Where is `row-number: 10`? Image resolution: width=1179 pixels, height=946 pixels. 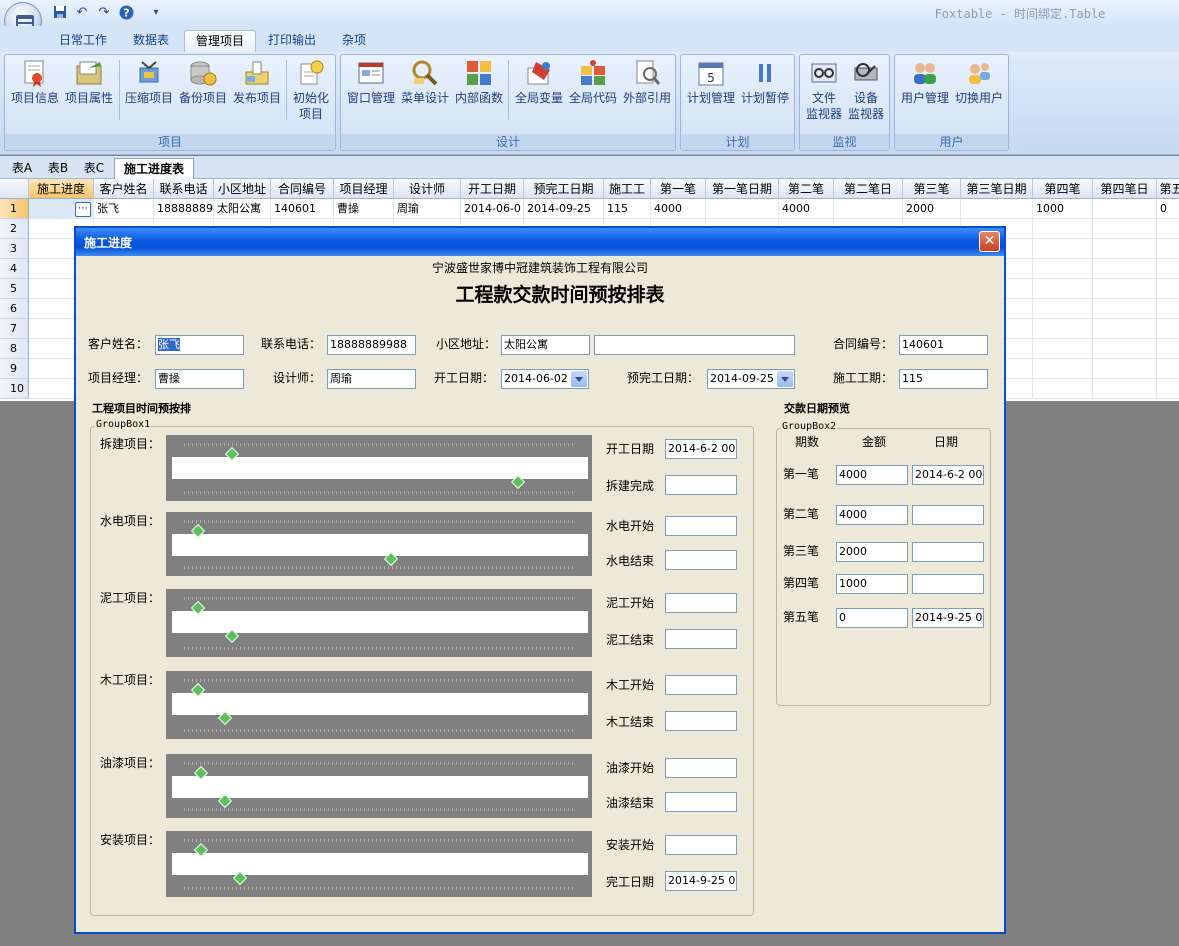 row-number: 10 is located at coordinates (14, 389).